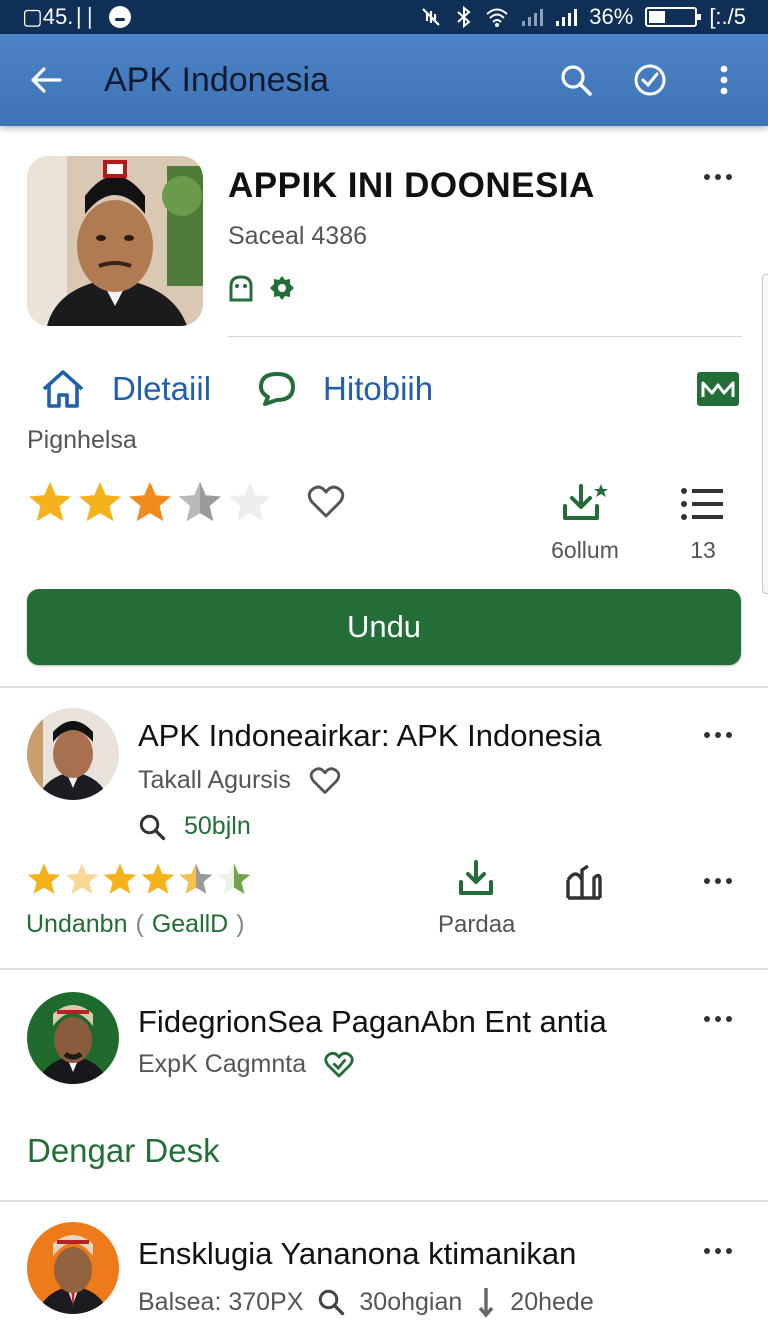  I want to click on app-developer: Saceal 4386, so click(298, 236).